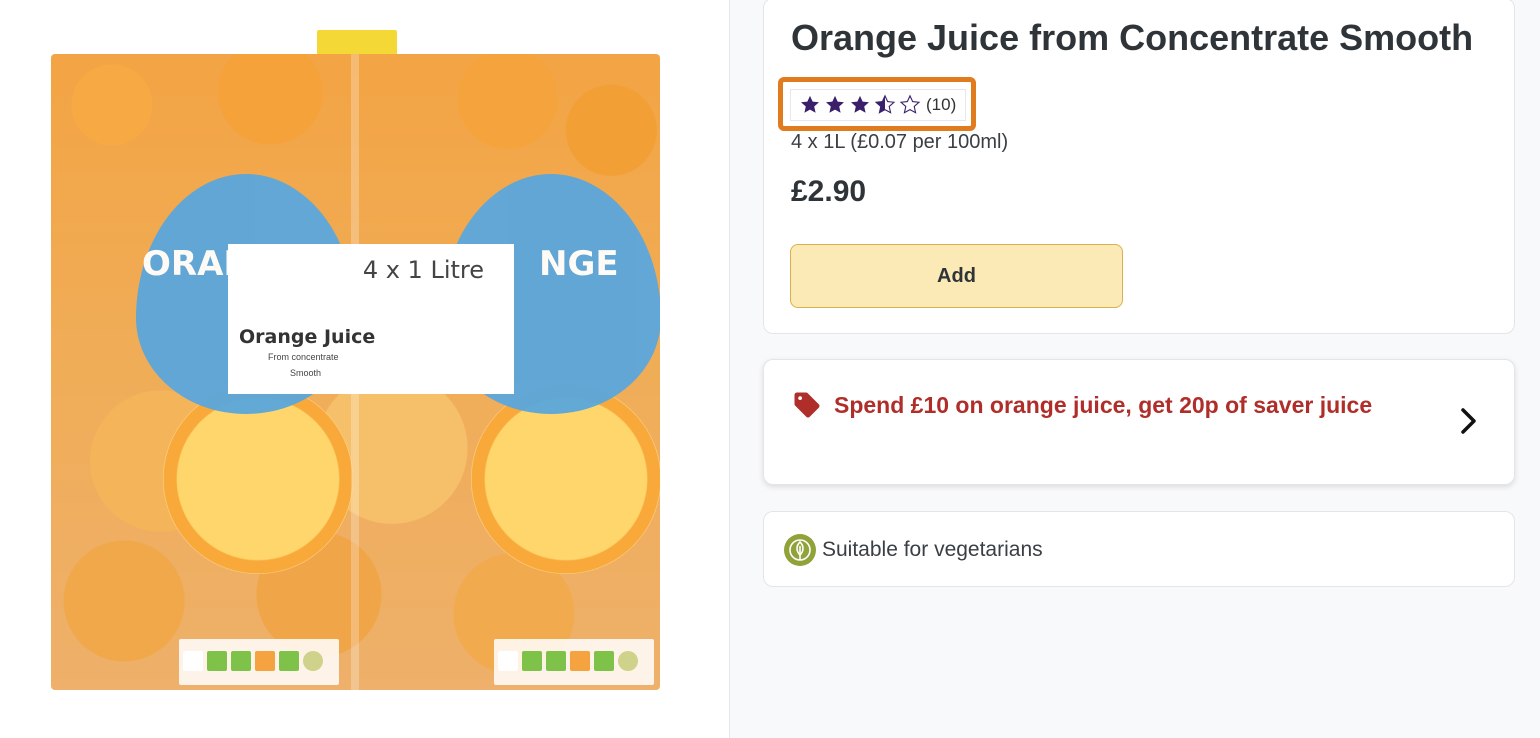 This screenshot has height=738, width=1540. What do you see at coordinates (303, 357) in the screenshot?
I see `pack-sub-label: From concentrate` at bounding box center [303, 357].